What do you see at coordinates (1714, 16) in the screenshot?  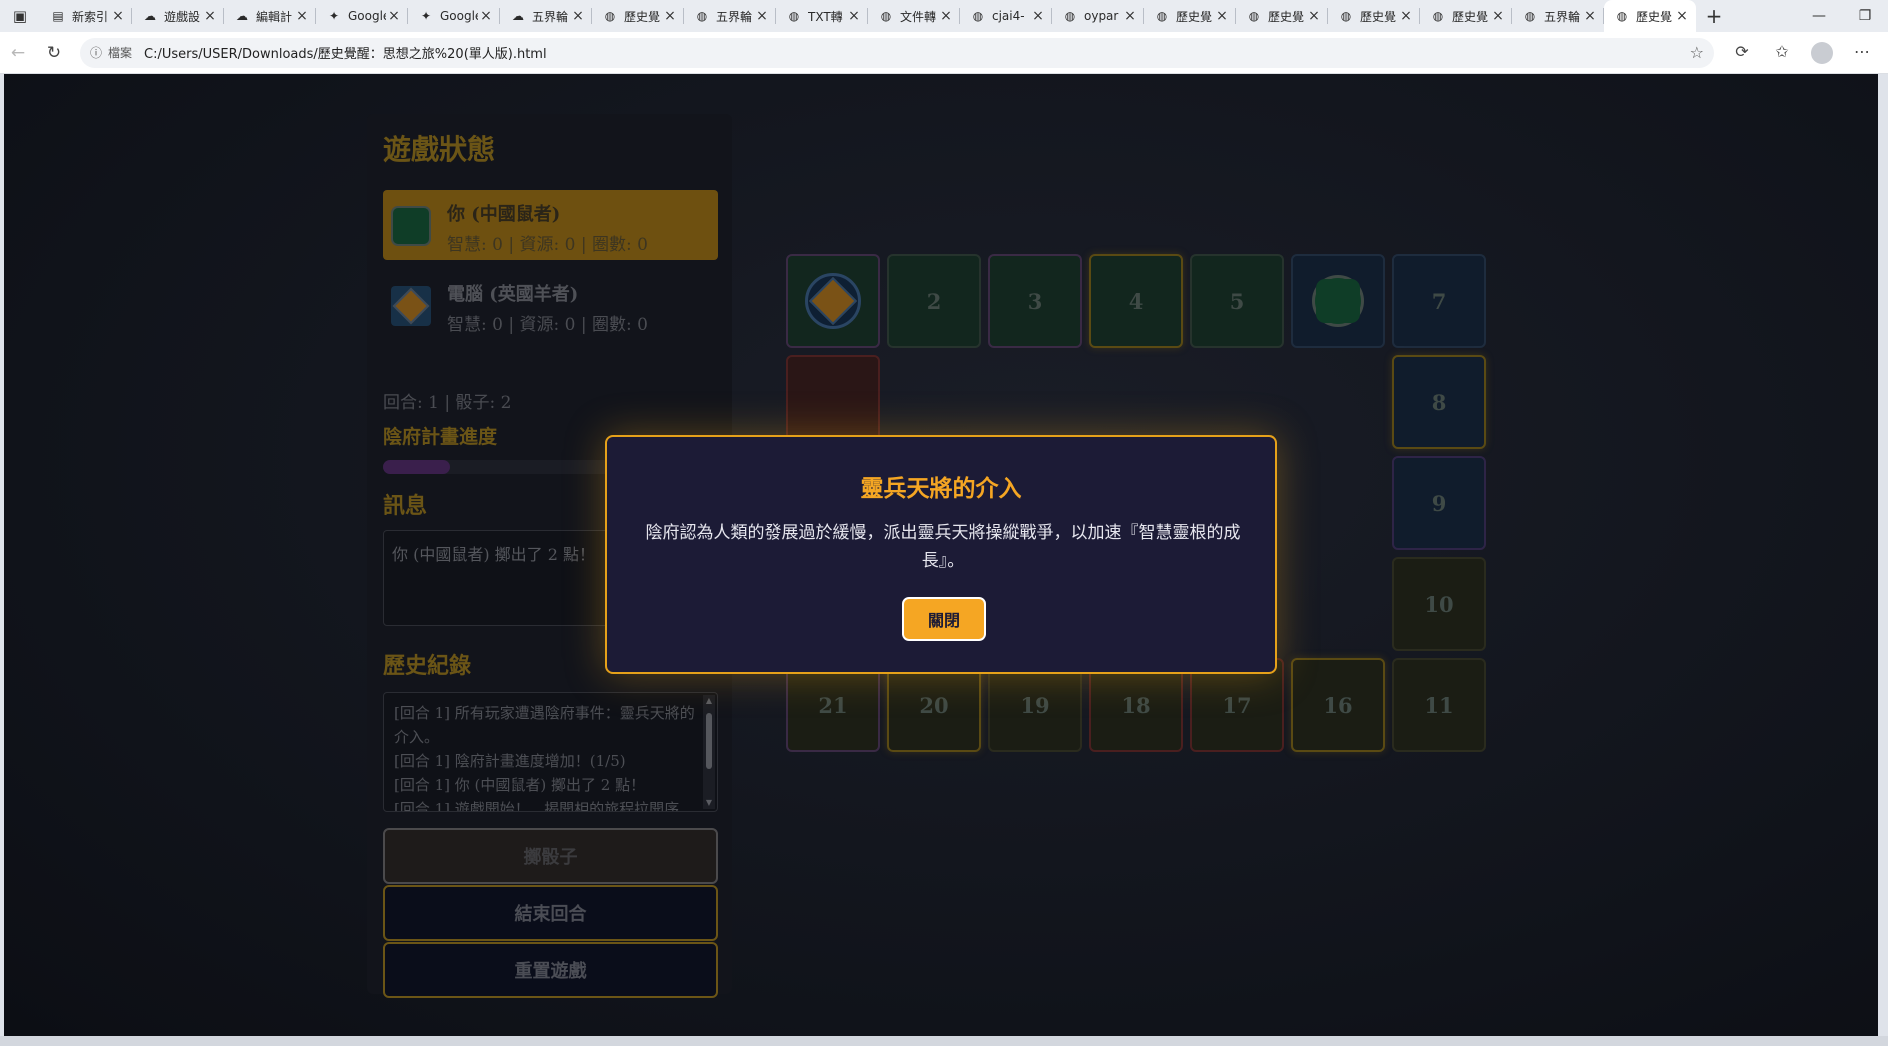 I see `new-tab-button: +` at bounding box center [1714, 16].